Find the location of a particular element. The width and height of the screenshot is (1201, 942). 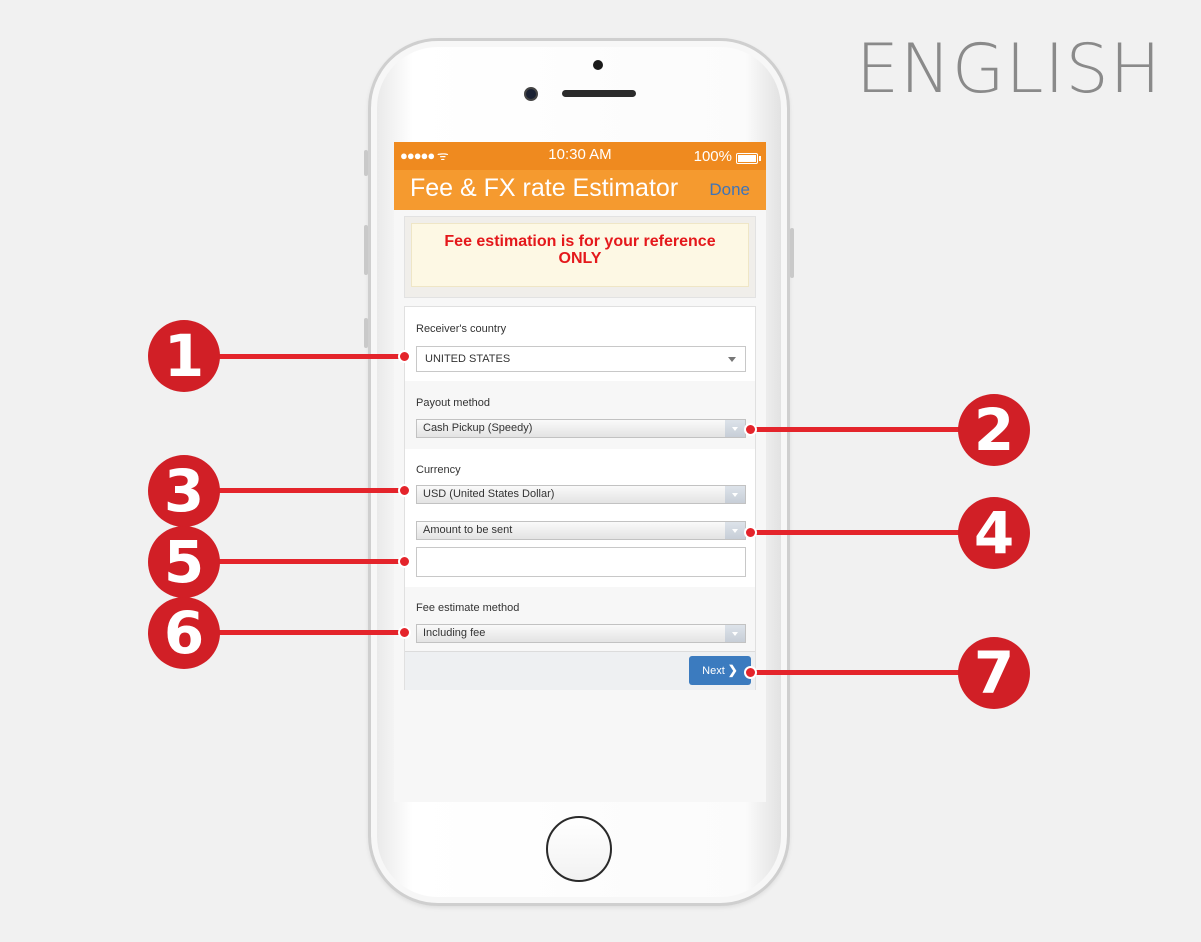

callout-3: 3 is located at coordinates (184, 491).